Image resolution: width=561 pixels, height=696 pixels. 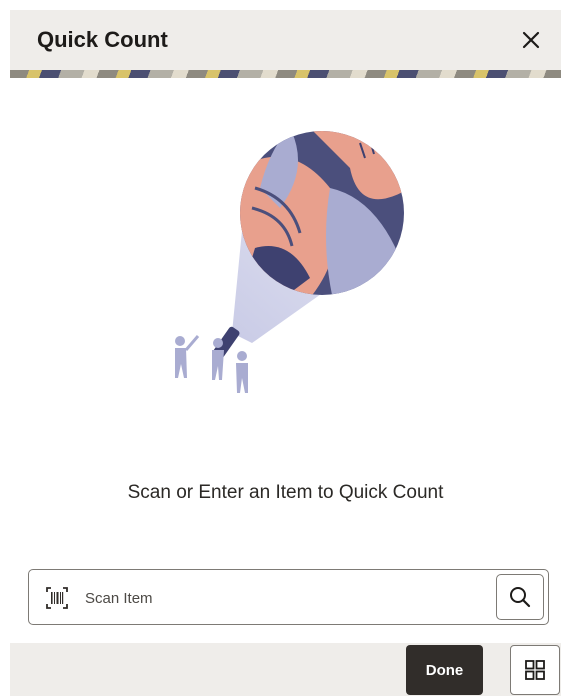 I want to click on search-icon, so click(x=520, y=597).